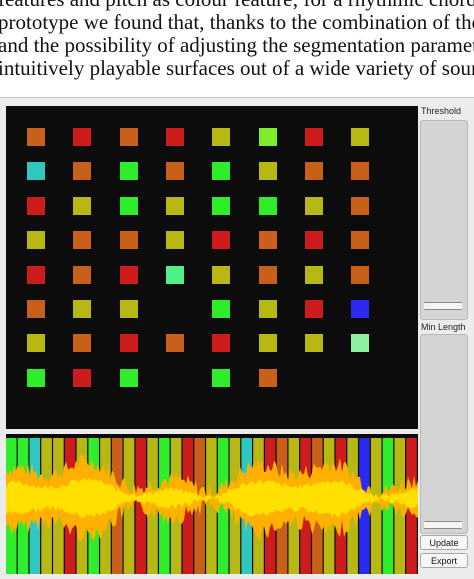 The height and width of the screenshot is (579, 474). What do you see at coordinates (443, 306) in the screenshot?
I see `threshold-slider-handle` at bounding box center [443, 306].